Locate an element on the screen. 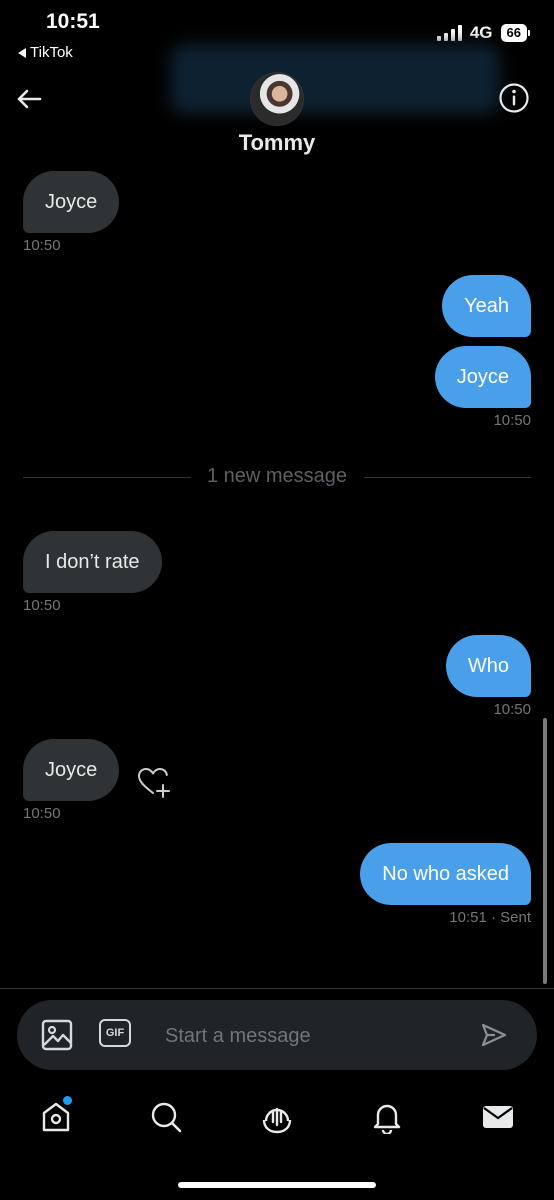  messages-tab is located at coordinates (498, 1117).